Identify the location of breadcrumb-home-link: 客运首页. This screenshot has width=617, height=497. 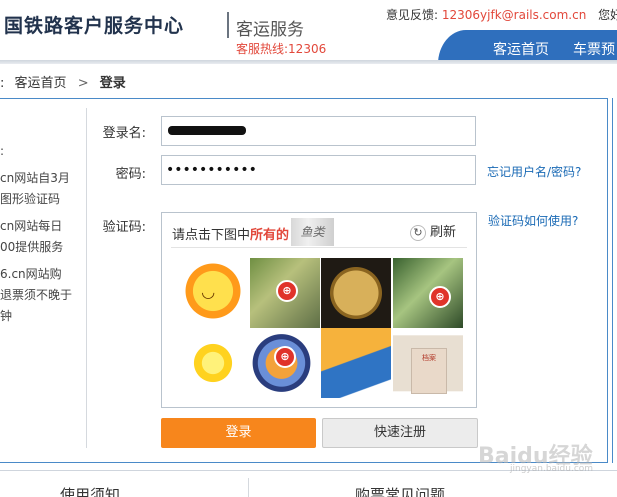
(41, 83).